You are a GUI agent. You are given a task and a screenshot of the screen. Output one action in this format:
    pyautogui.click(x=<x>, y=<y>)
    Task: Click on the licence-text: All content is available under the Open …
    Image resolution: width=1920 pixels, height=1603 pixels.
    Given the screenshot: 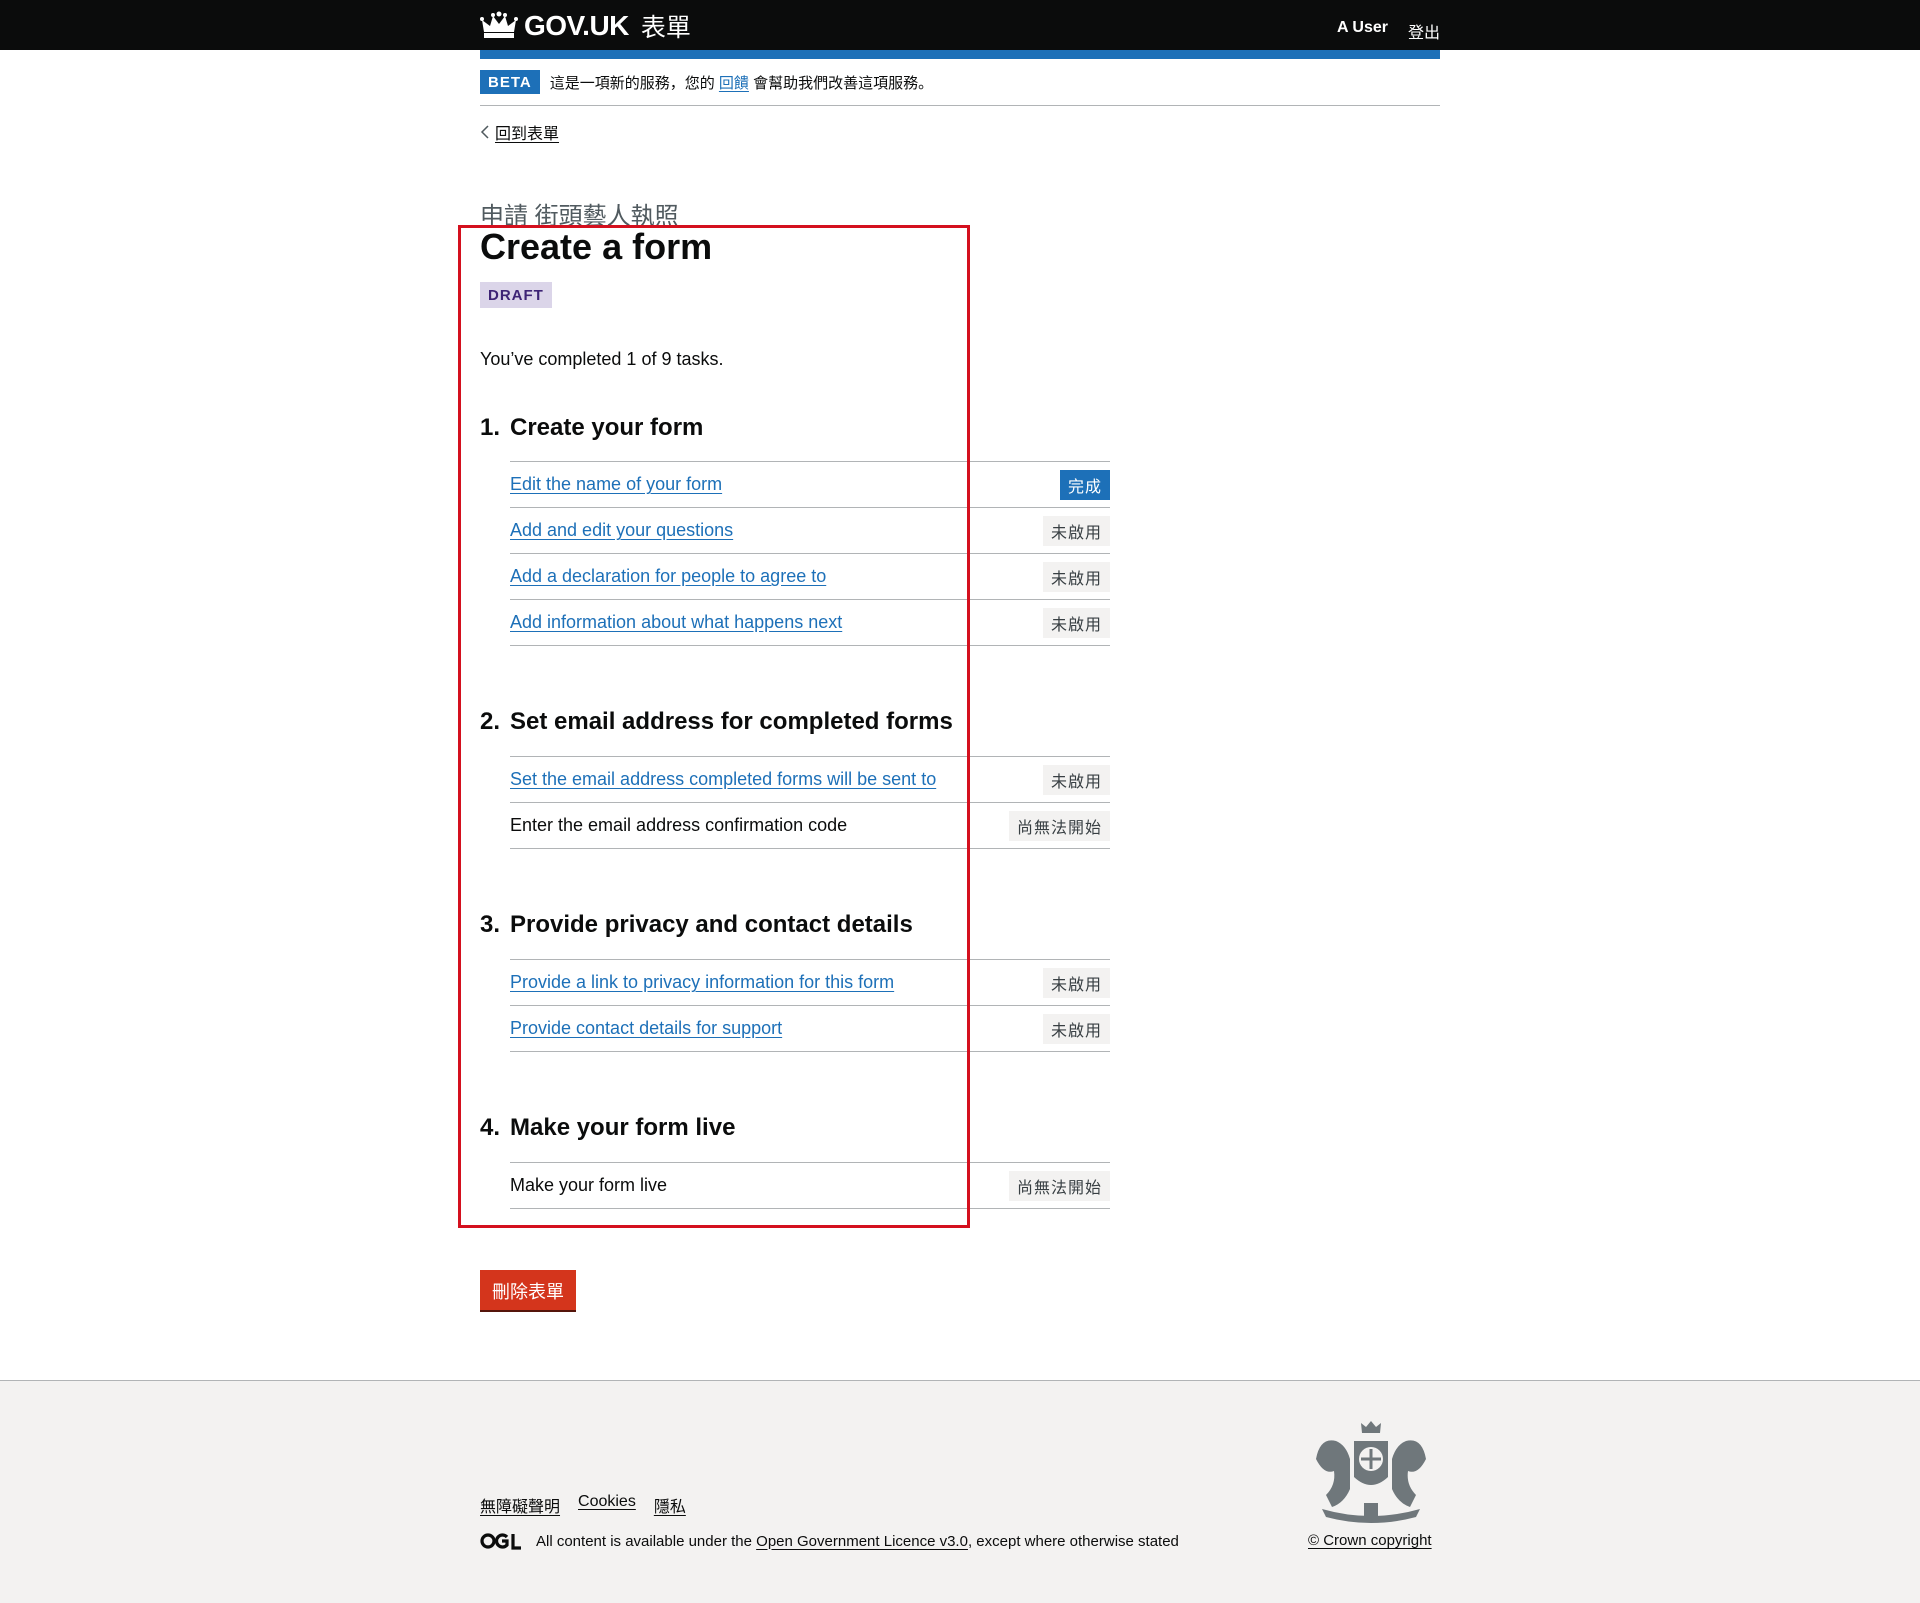 What is the action you would take?
    pyautogui.click(x=857, y=1541)
    